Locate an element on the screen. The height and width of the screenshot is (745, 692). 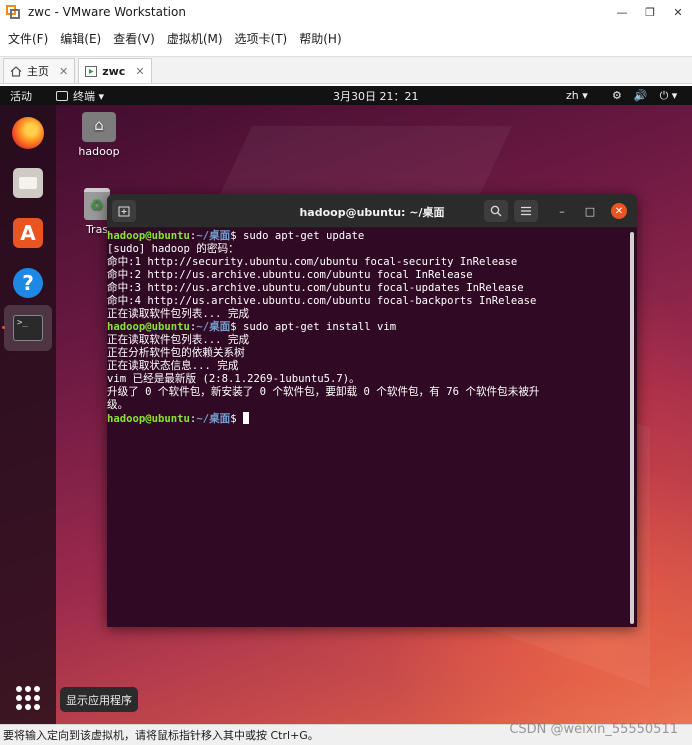
software-store-icon: A is located at coordinates (28, 233).